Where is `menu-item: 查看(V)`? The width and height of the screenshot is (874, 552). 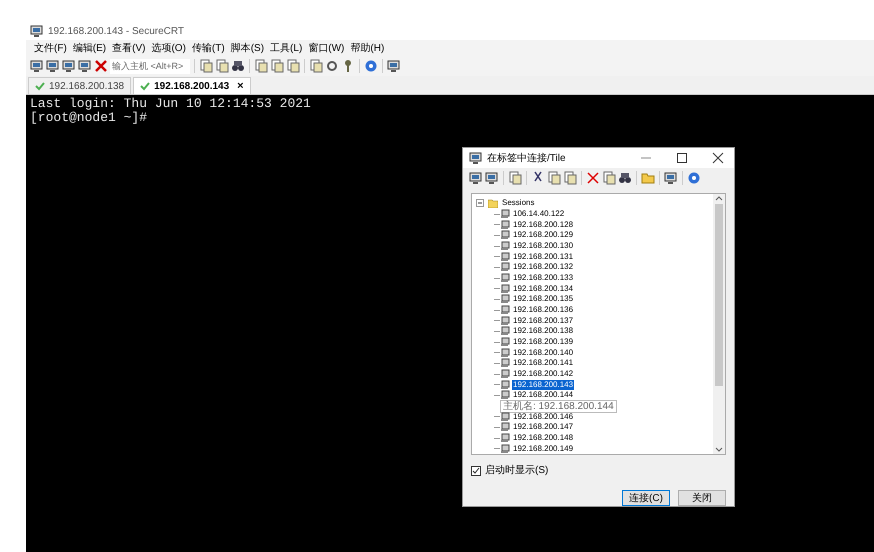
menu-item: 查看(V) is located at coordinates (129, 48).